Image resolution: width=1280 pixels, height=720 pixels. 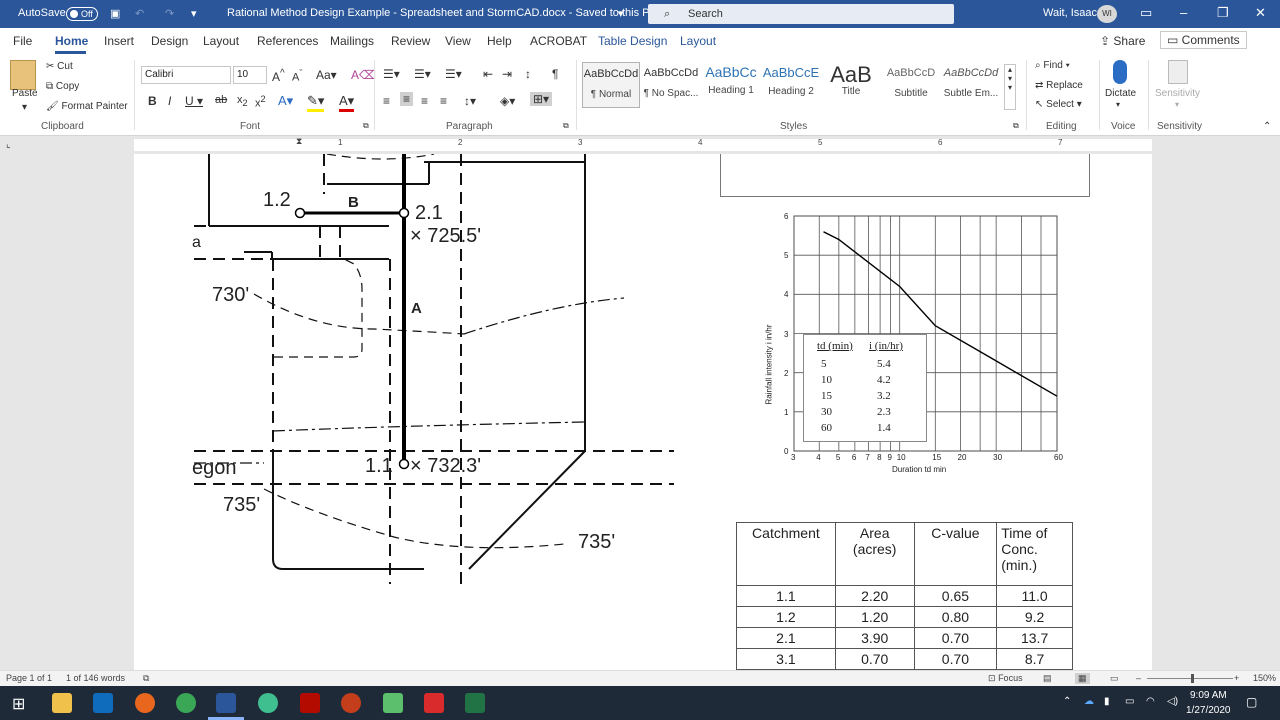 What do you see at coordinates (310, 703) in the screenshot?
I see `acrobat-icon` at bounding box center [310, 703].